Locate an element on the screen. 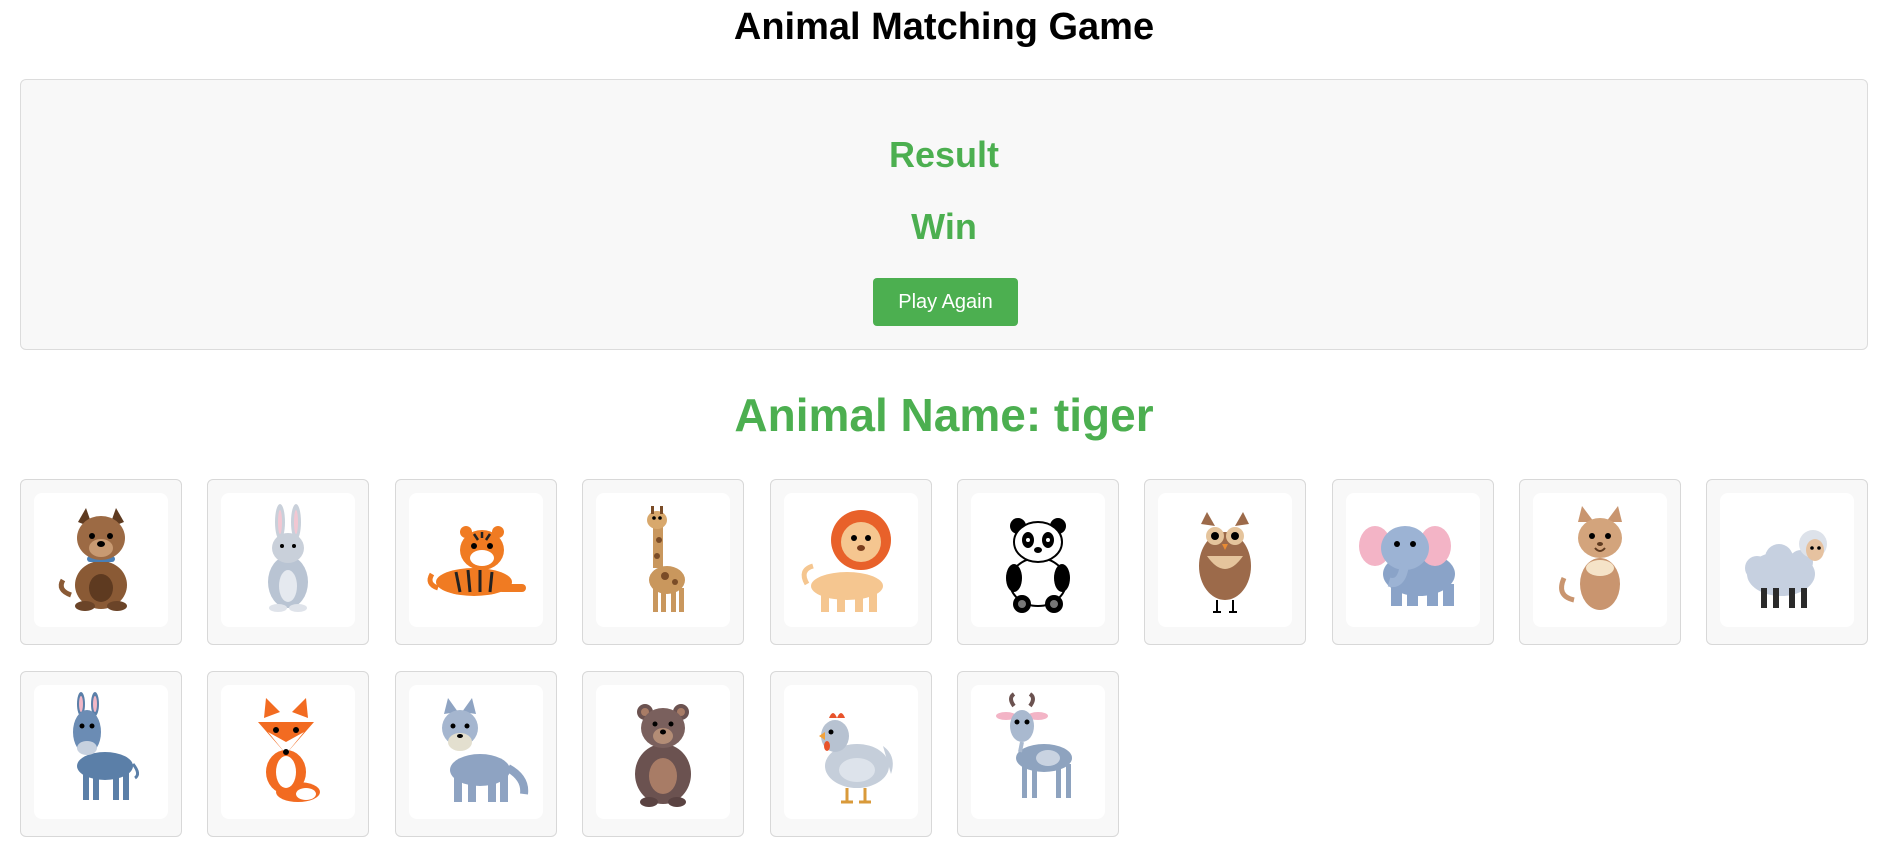 Image resolution: width=1895 pixels, height=841 pixels. elephant-icon is located at coordinates (1407, 566).